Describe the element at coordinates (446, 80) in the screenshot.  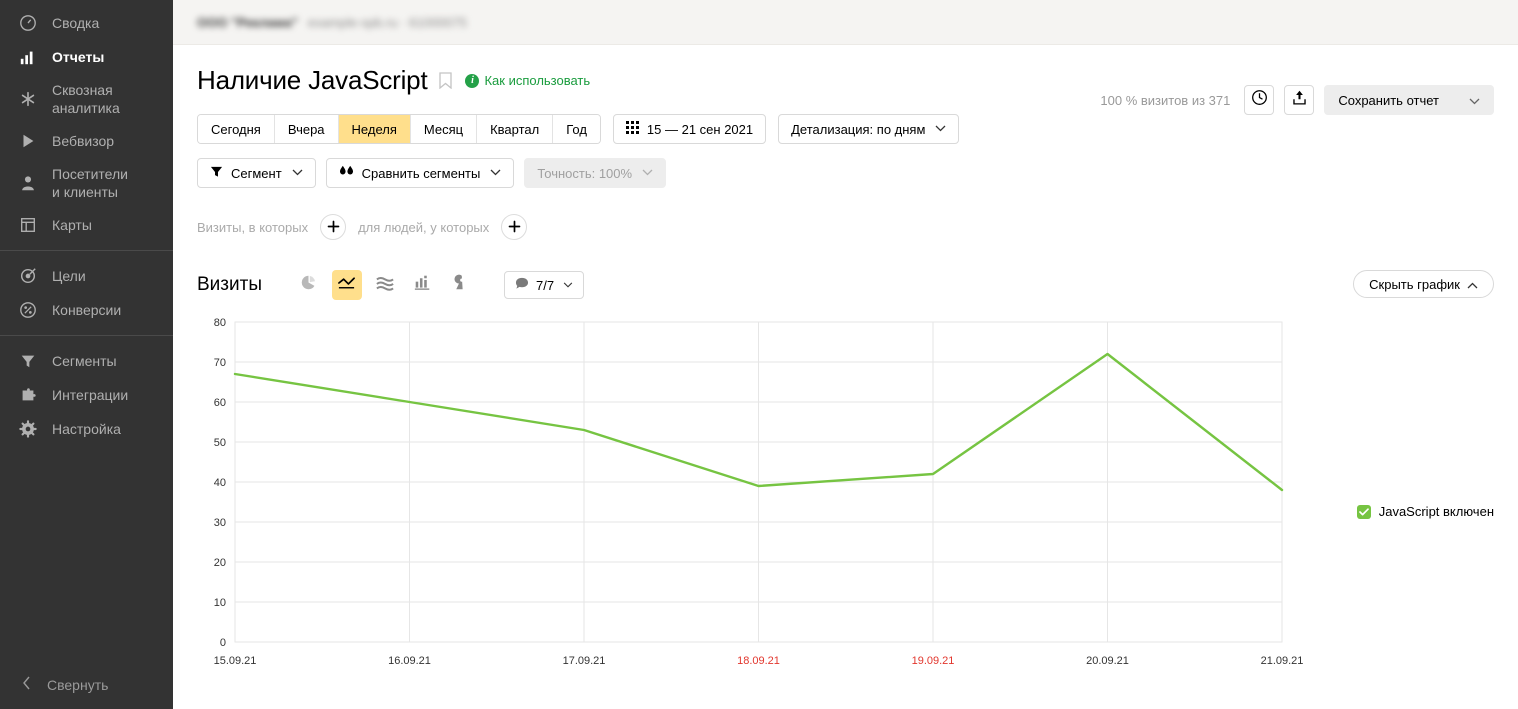
I see `bookmark-icon` at that location.